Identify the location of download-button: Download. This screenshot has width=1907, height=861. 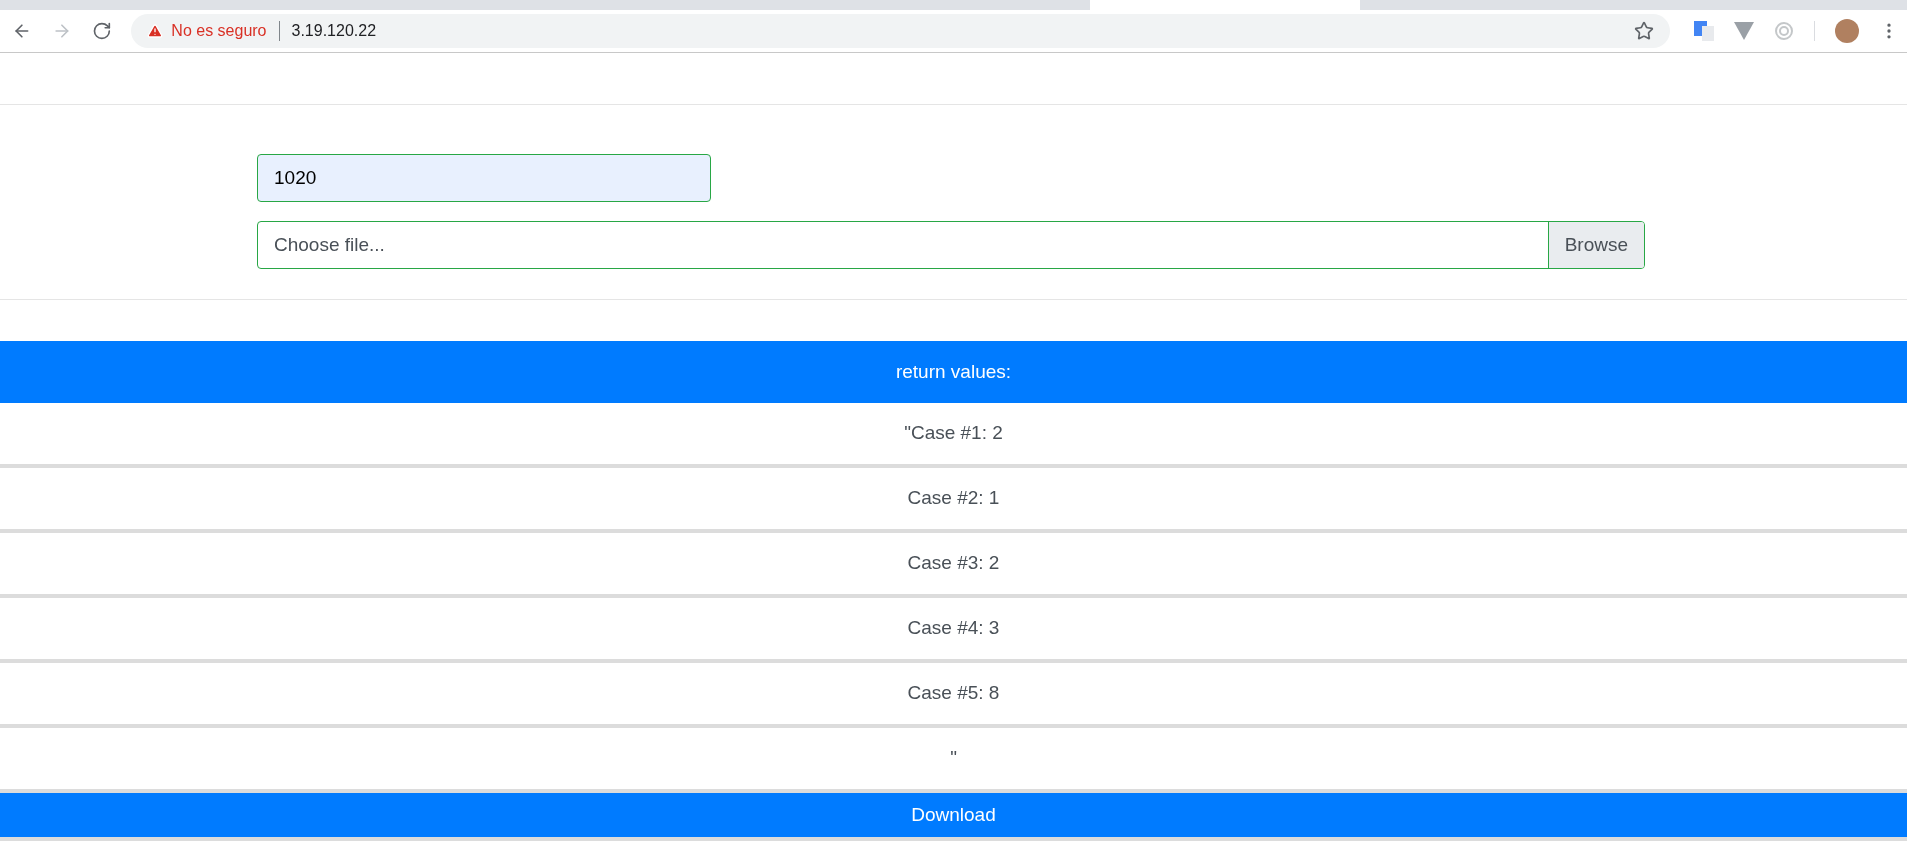
(953, 817).